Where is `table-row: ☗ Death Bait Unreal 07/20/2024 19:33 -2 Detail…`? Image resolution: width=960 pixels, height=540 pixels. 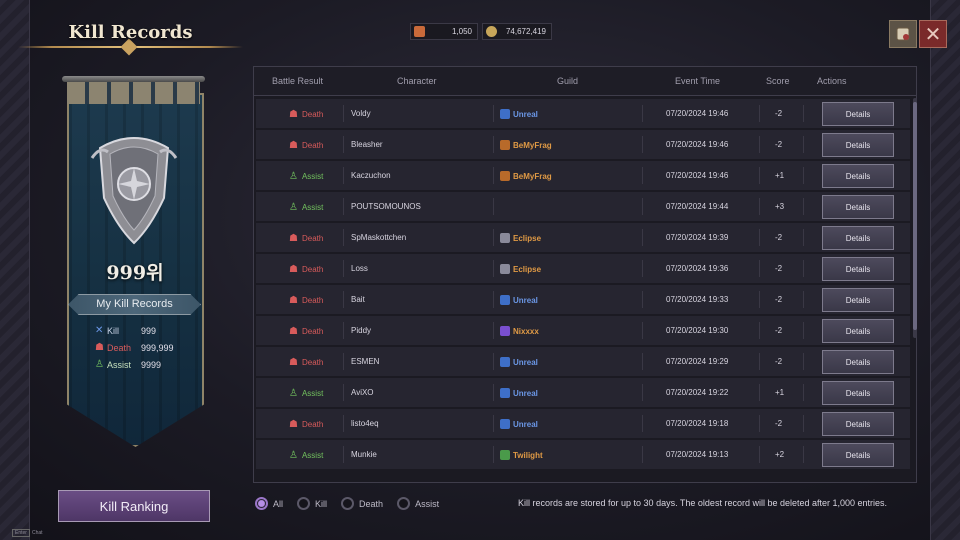
table-row: ☗ Death Bait Unreal 07/20/2024 19:33 -2 Detail… is located at coordinates (583, 300).